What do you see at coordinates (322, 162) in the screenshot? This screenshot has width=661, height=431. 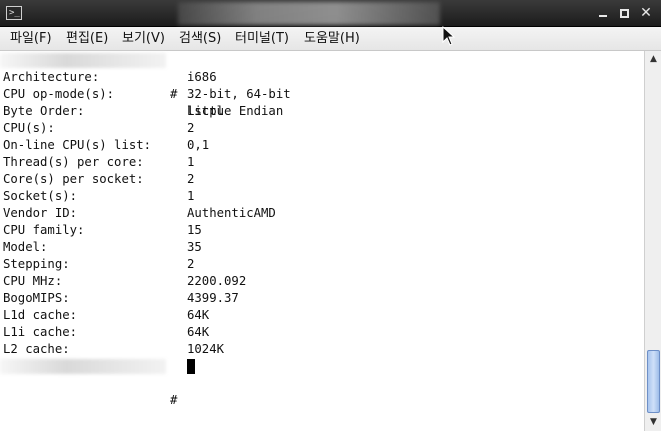 I see `output-row: Thread(s) per core: 1` at bounding box center [322, 162].